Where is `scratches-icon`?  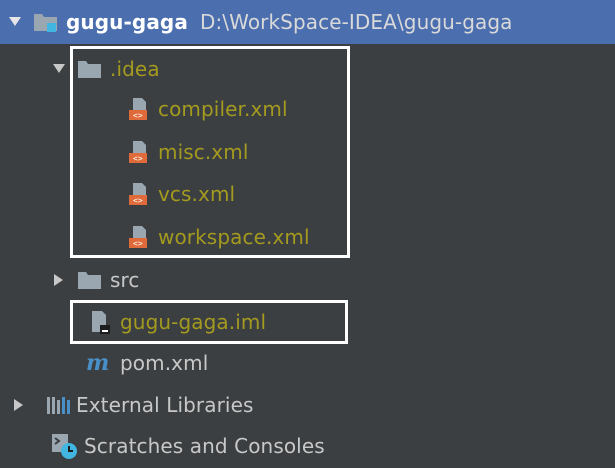
scratches-icon is located at coordinates (64, 446).